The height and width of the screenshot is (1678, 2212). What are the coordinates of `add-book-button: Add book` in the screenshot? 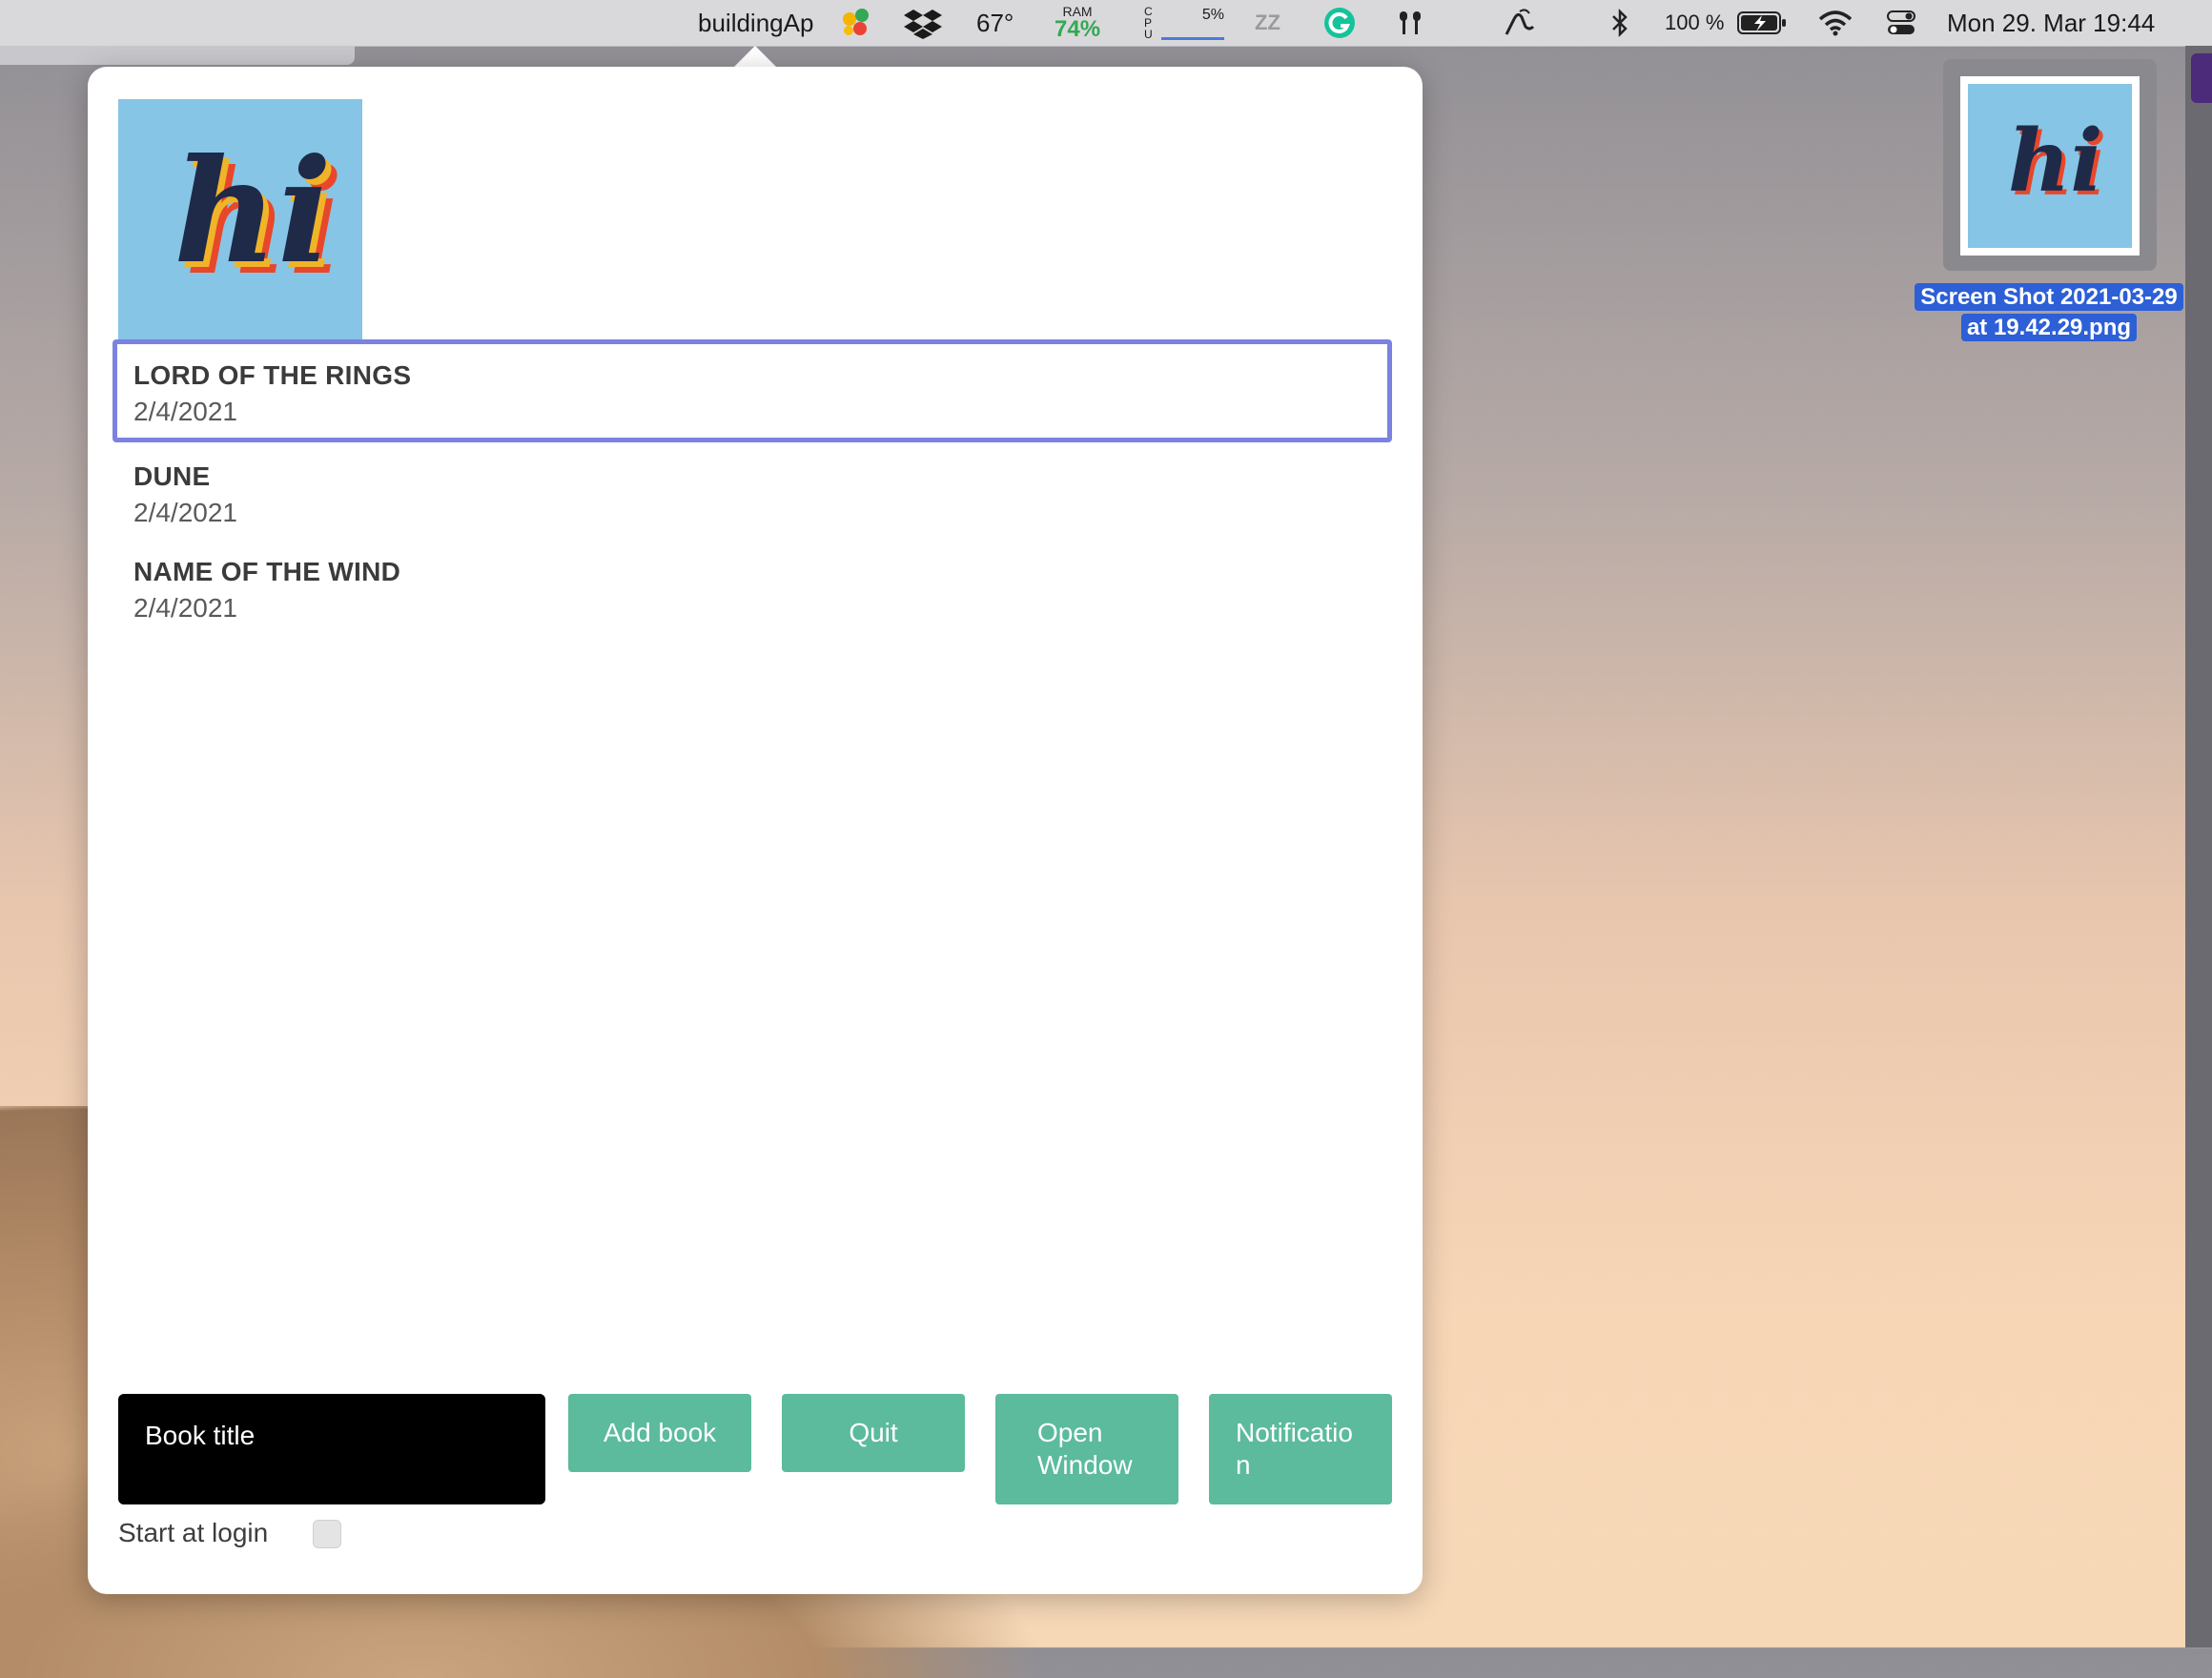 It's located at (659, 1433).